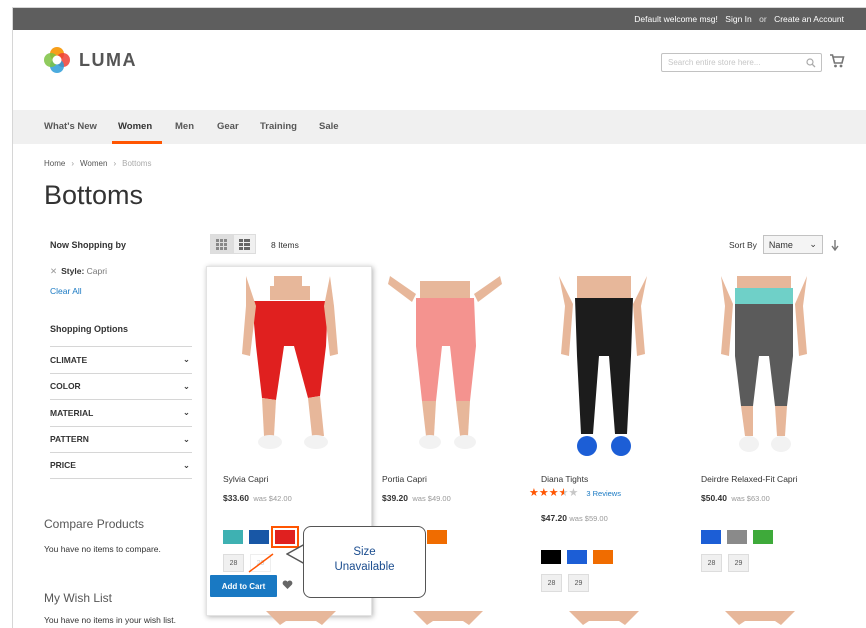  Describe the element at coordinates (88, 245) in the screenshot. I see `now-shopping-by-heading: Now Shopping by` at that location.